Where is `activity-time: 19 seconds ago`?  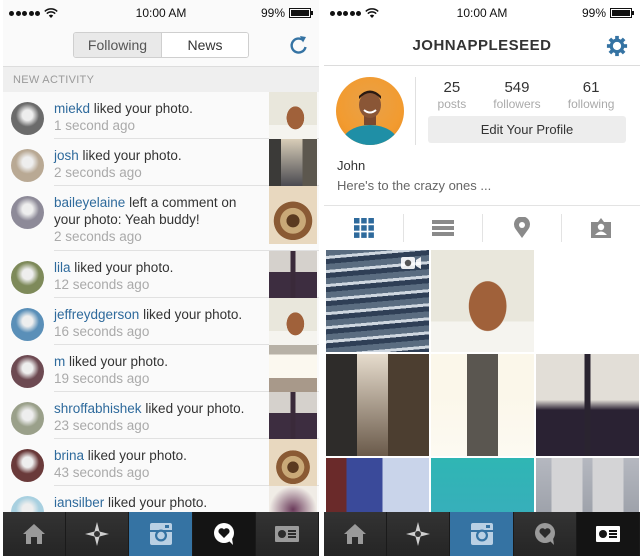 activity-time: 19 seconds ago is located at coordinates (102, 378).